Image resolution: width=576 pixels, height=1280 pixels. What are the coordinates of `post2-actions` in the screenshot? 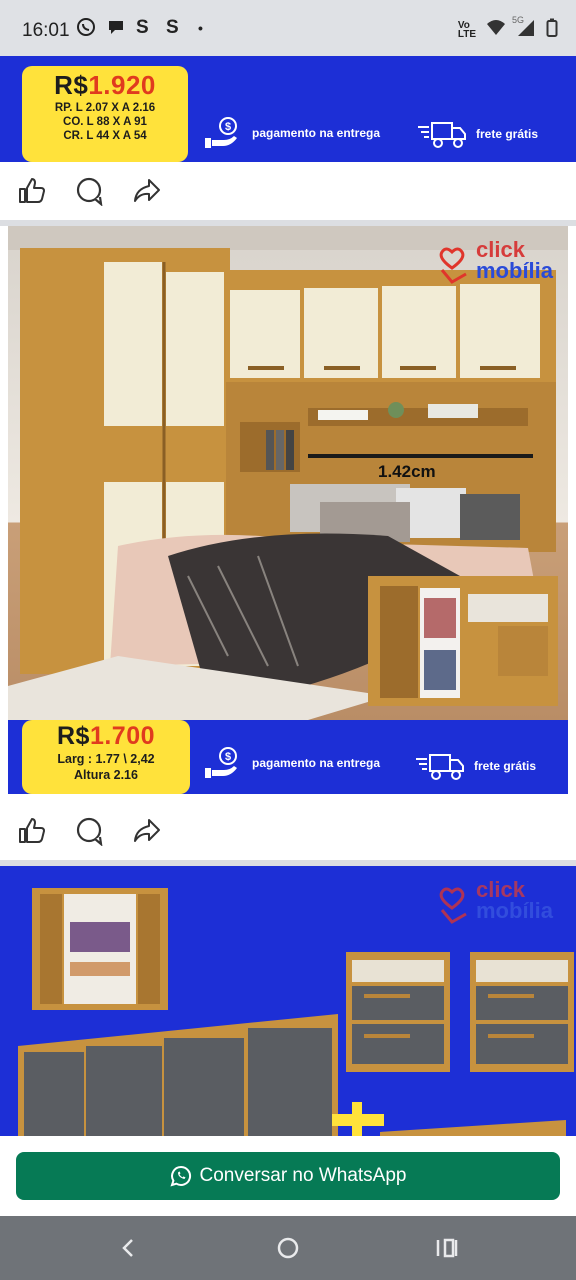 It's located at (288, 831).